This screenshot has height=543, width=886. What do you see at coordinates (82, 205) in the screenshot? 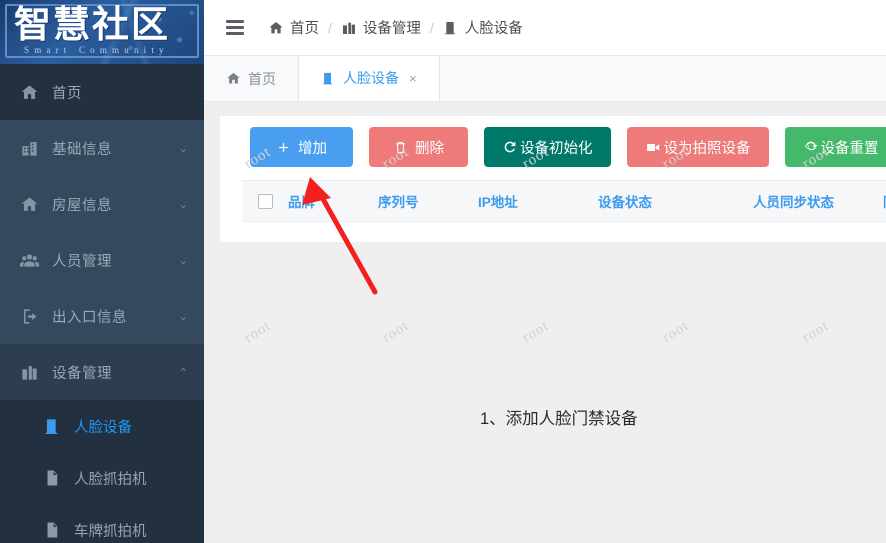
I see `sidebar-item-label: 房屋信息` at bounding box center [82, 205].